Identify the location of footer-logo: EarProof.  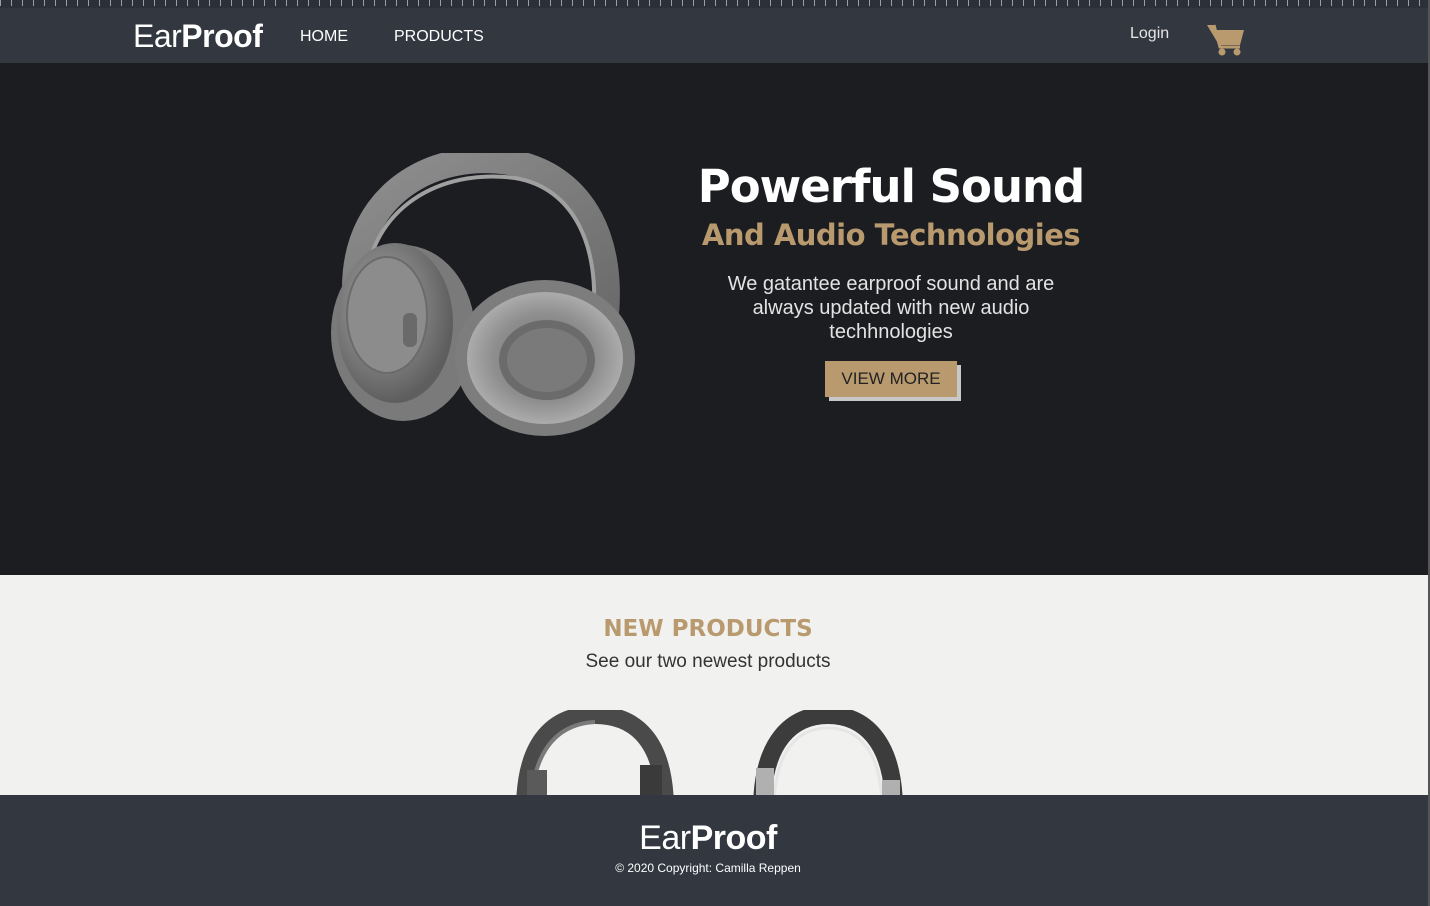
(708, 838).